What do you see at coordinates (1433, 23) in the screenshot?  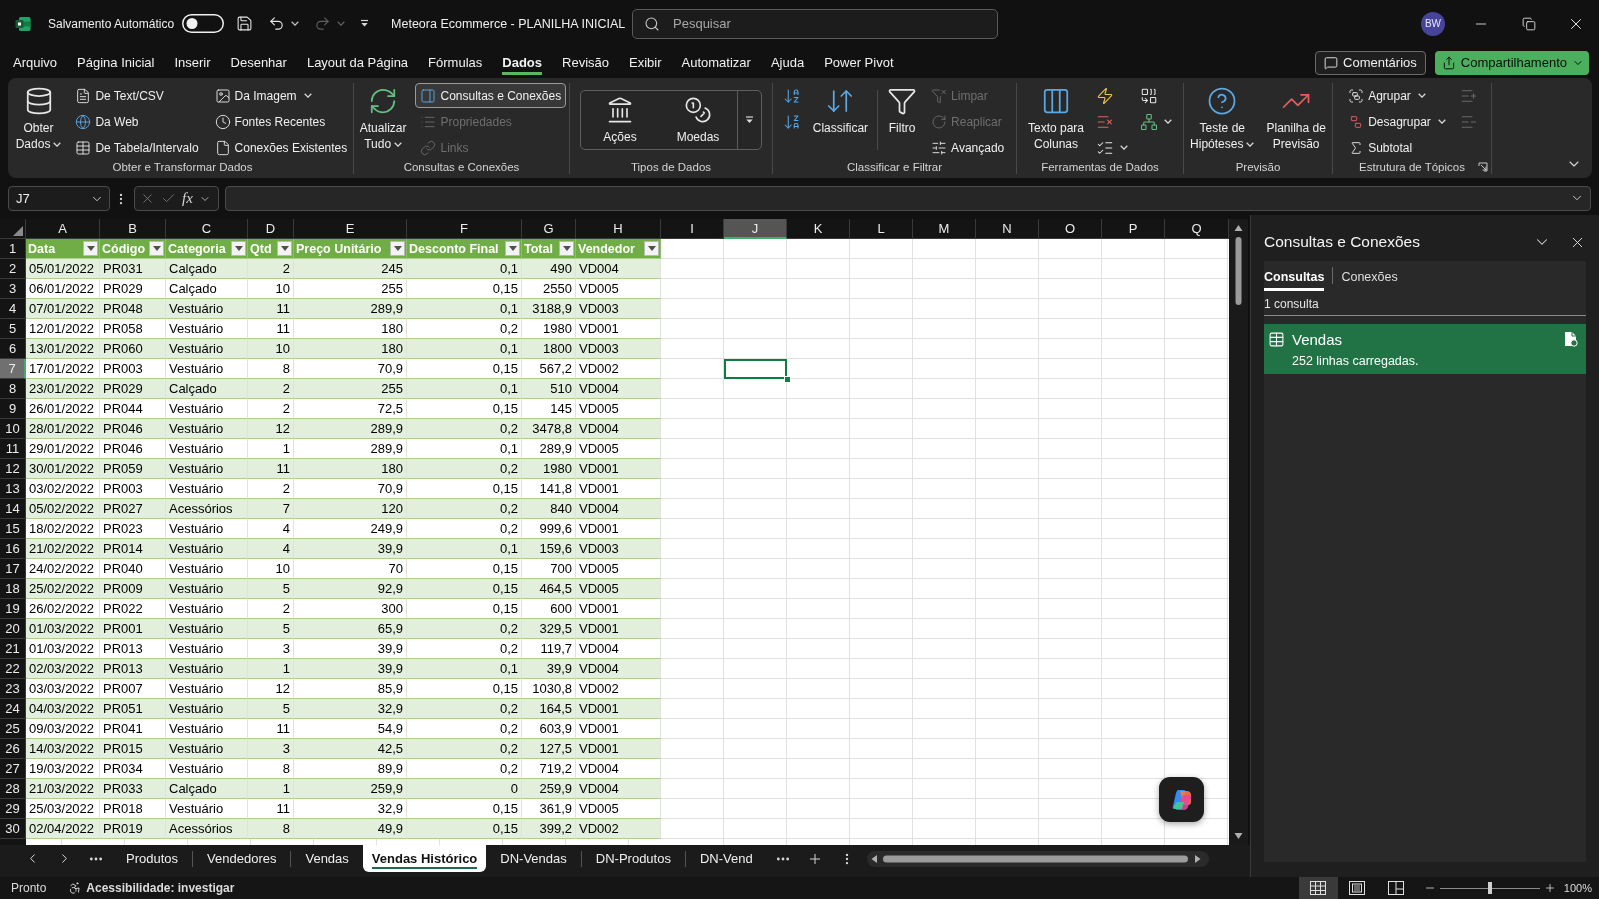 I see `user-avatar: BW` at bounding box center [1433, 23].